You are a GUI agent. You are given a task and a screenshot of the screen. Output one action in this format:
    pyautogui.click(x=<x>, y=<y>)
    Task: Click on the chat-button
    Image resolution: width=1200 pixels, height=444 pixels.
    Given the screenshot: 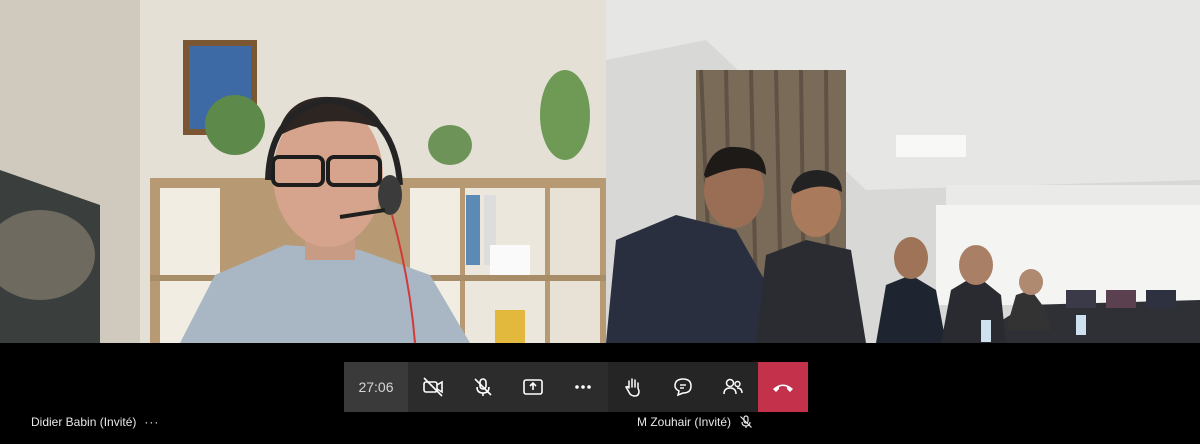 What is the action you would take?
    pyautogui.click(x=683, y=387)
    